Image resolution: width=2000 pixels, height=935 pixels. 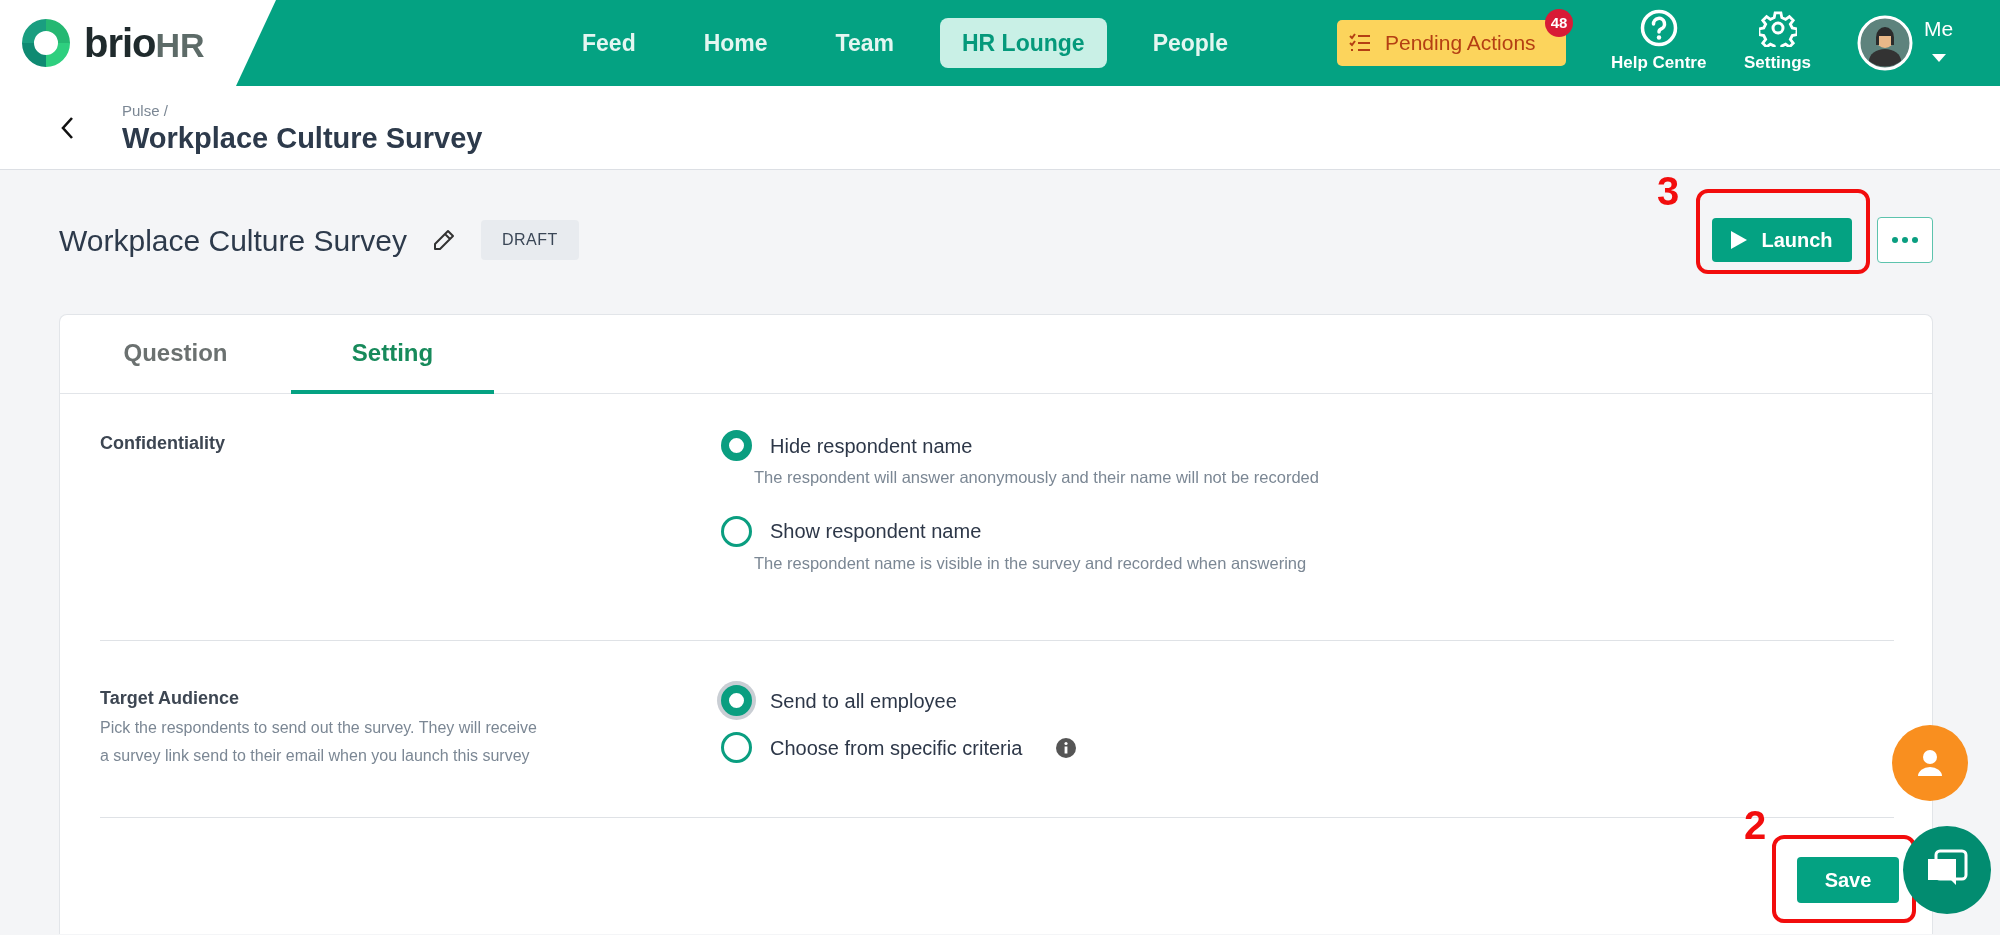 What do you see at coordinates (443, 240) in the screenshot?
I see `pencil-icon` at bounding box center [443, 240].